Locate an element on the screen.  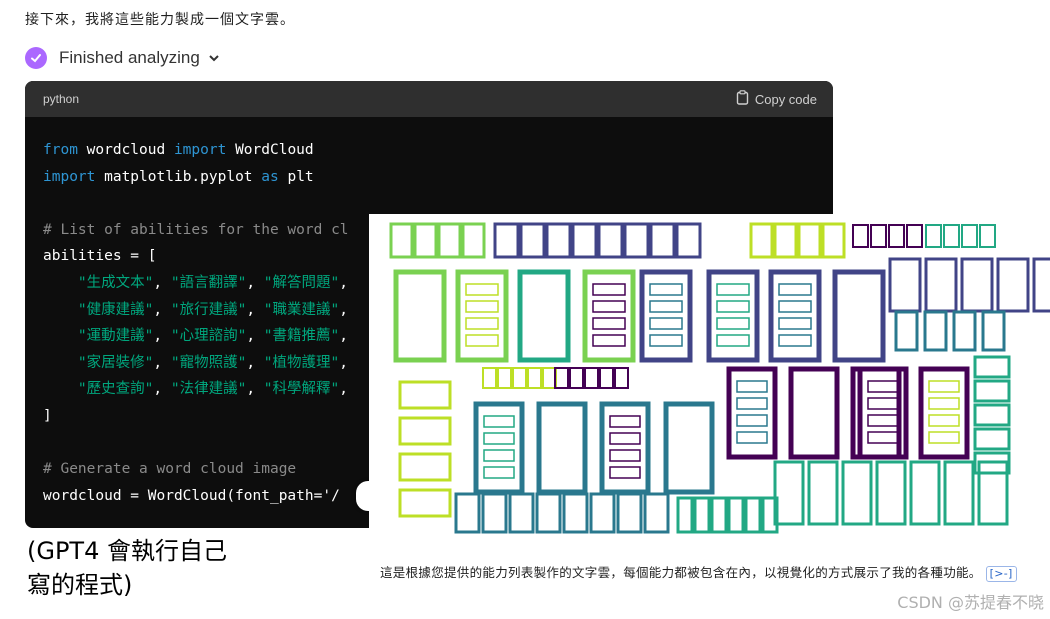
citation-link: [>-] is located at coordinates (1001, 574).